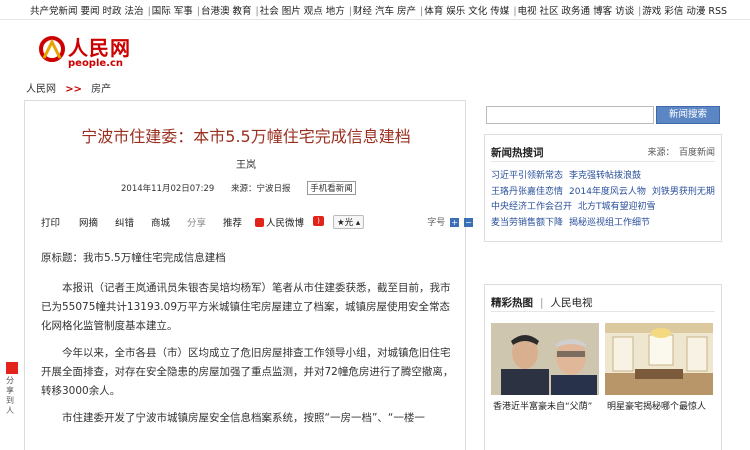 The width and height of the screenshot is (750, 450). Describe the element at coordinates (41, 89) in the screenshot. I see `breadcrumb-home: 人民网` at that location.